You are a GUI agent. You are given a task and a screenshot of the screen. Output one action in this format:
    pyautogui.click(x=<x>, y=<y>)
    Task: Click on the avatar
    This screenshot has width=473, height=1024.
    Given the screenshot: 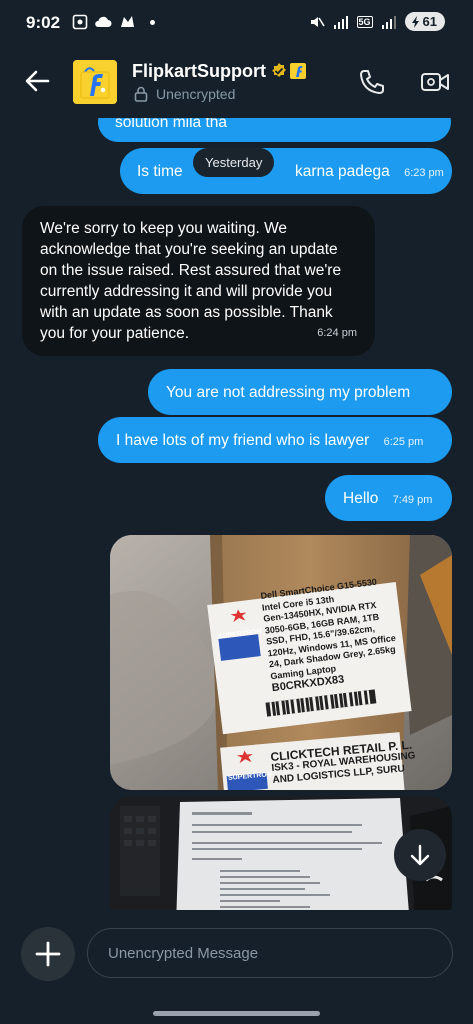 What is the action you would take?
    pyautogui.click(x=95, y=82)
    